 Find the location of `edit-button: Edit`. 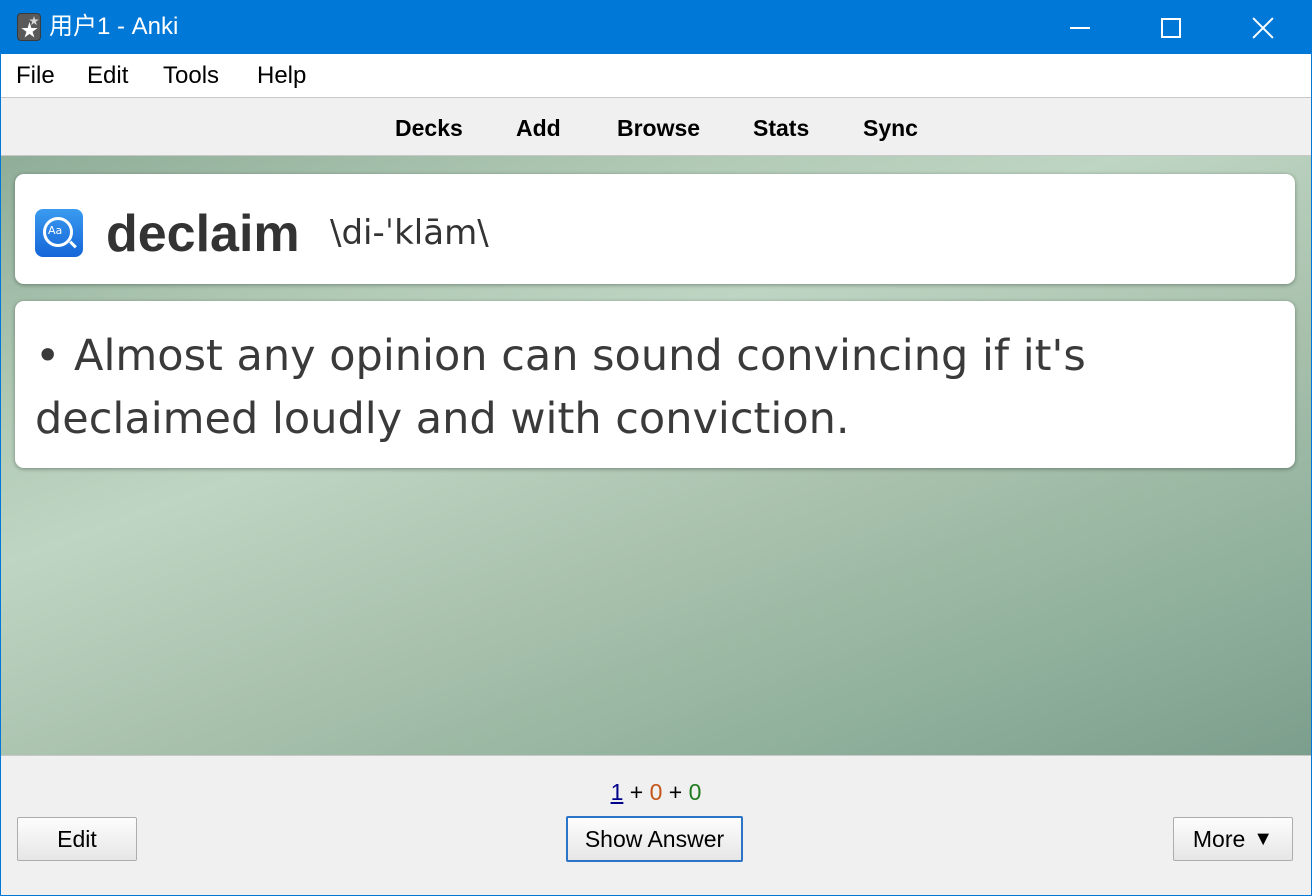

edit-button: Edit is located at coordinates (77, 839).